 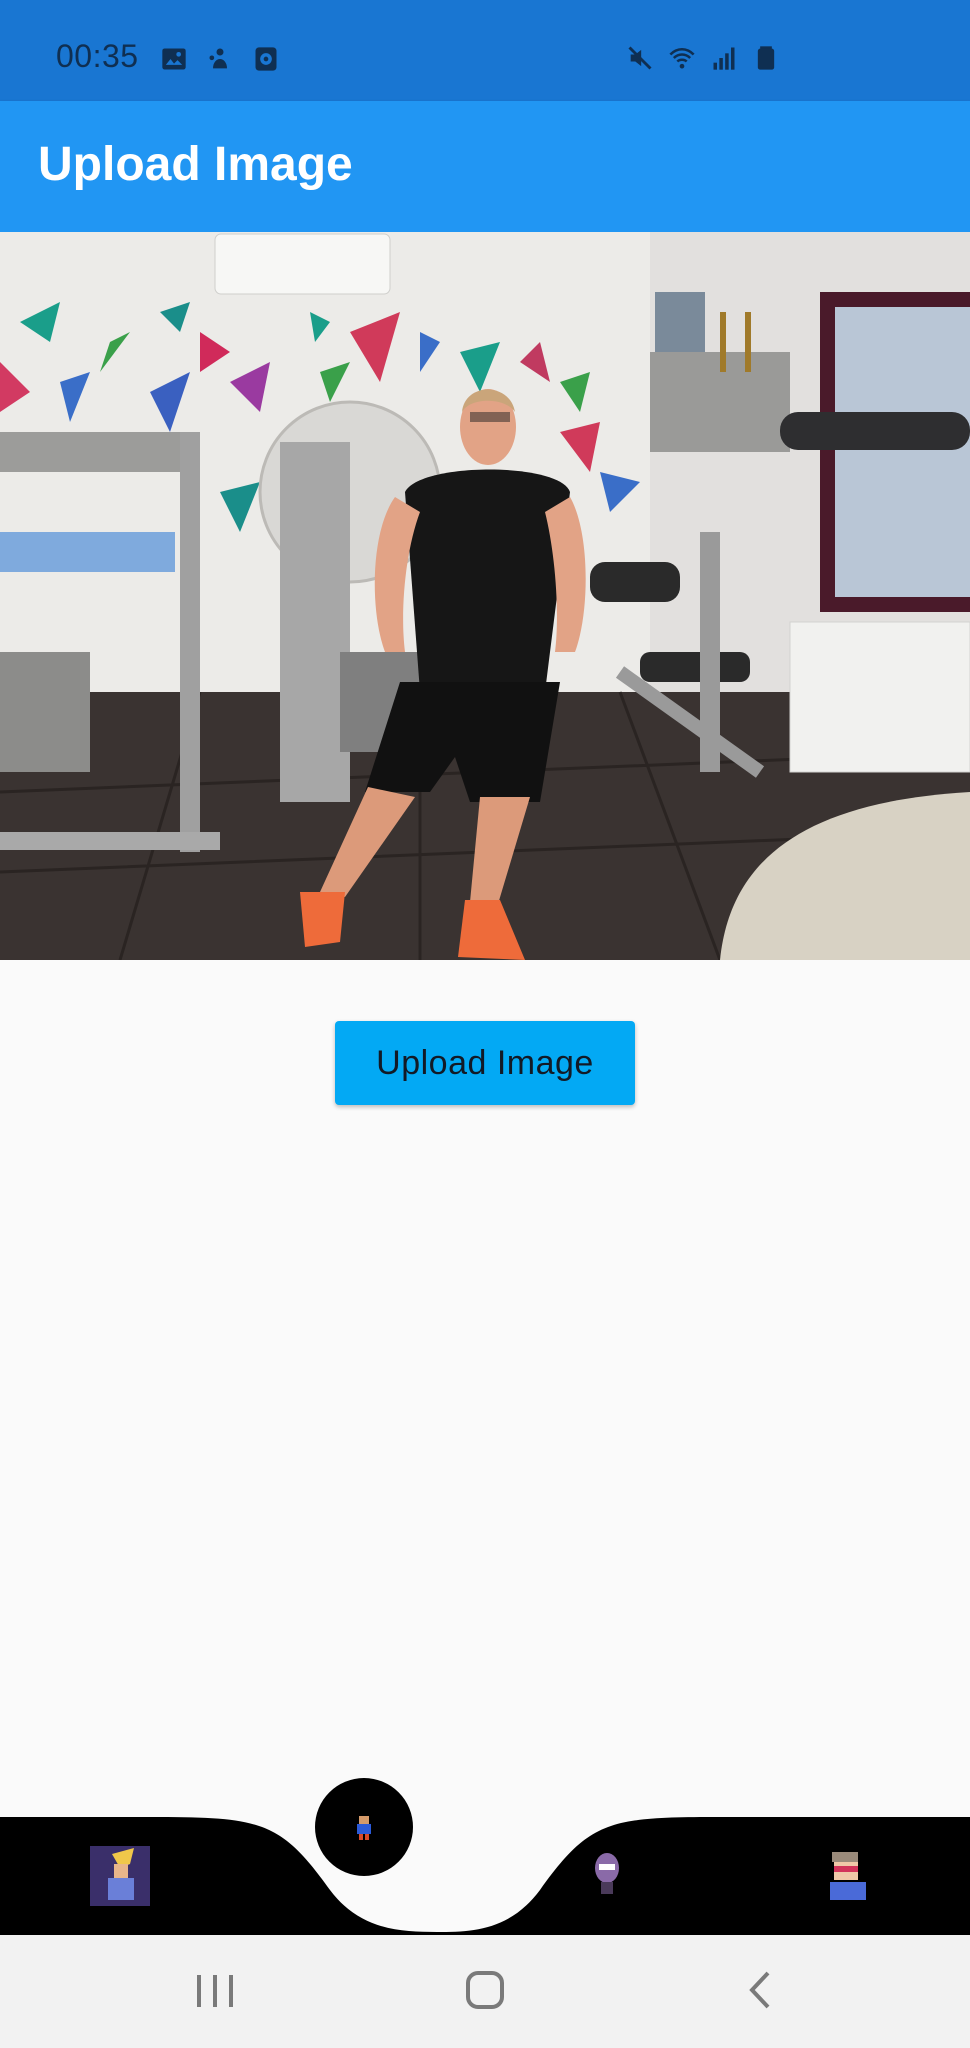 I want to click on nav-item-warrior, so click(x=120, y=1876).